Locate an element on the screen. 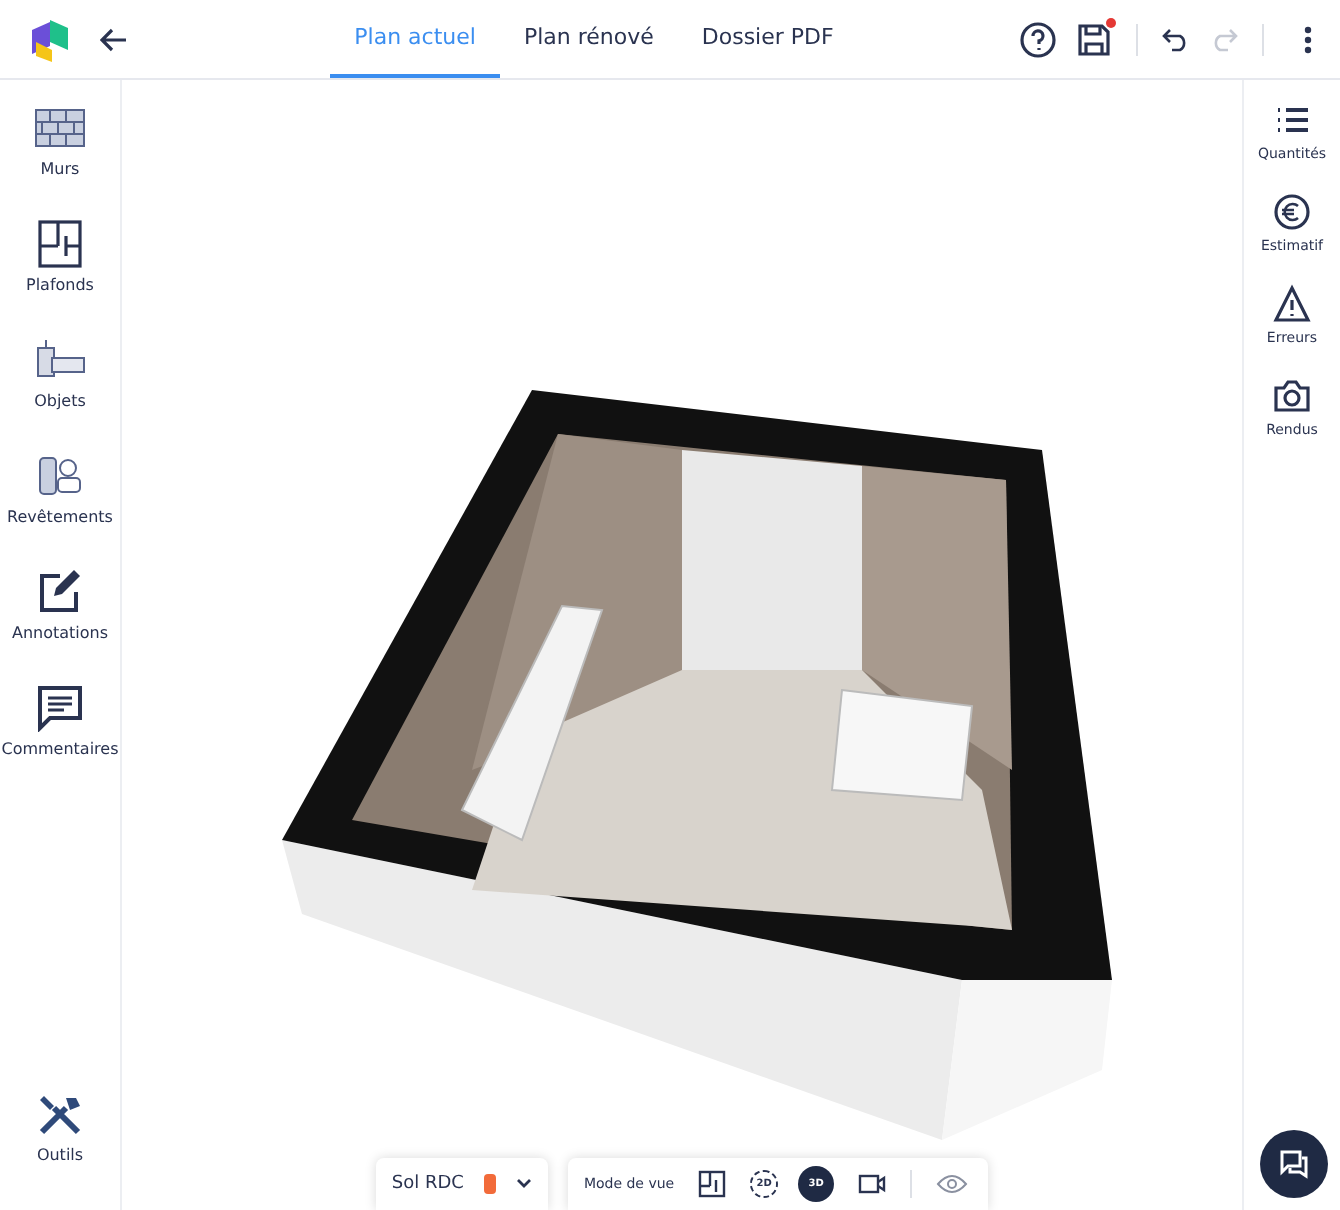  caret-icon is located at coordinates (523, 1184).